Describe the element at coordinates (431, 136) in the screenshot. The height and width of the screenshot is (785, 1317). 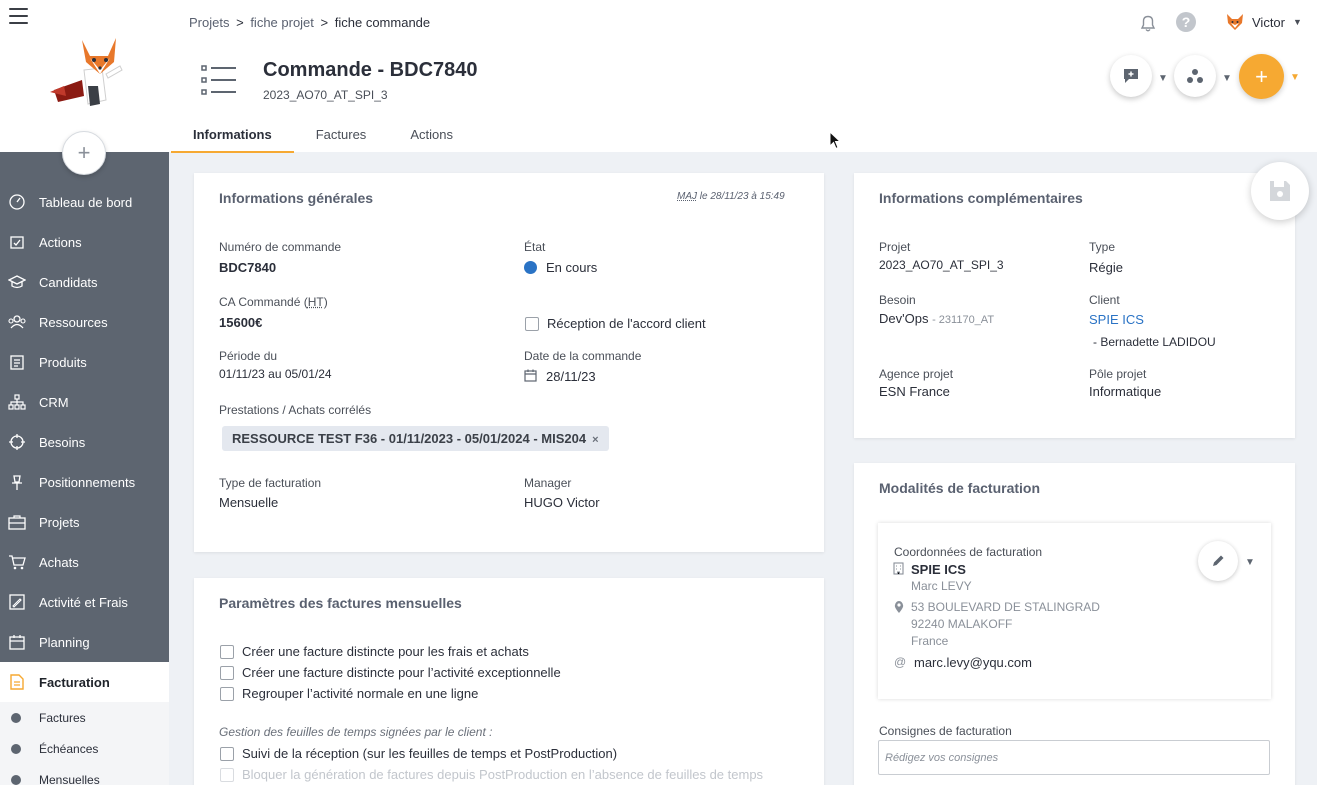
I see `tab-actions: Actions` at that location.